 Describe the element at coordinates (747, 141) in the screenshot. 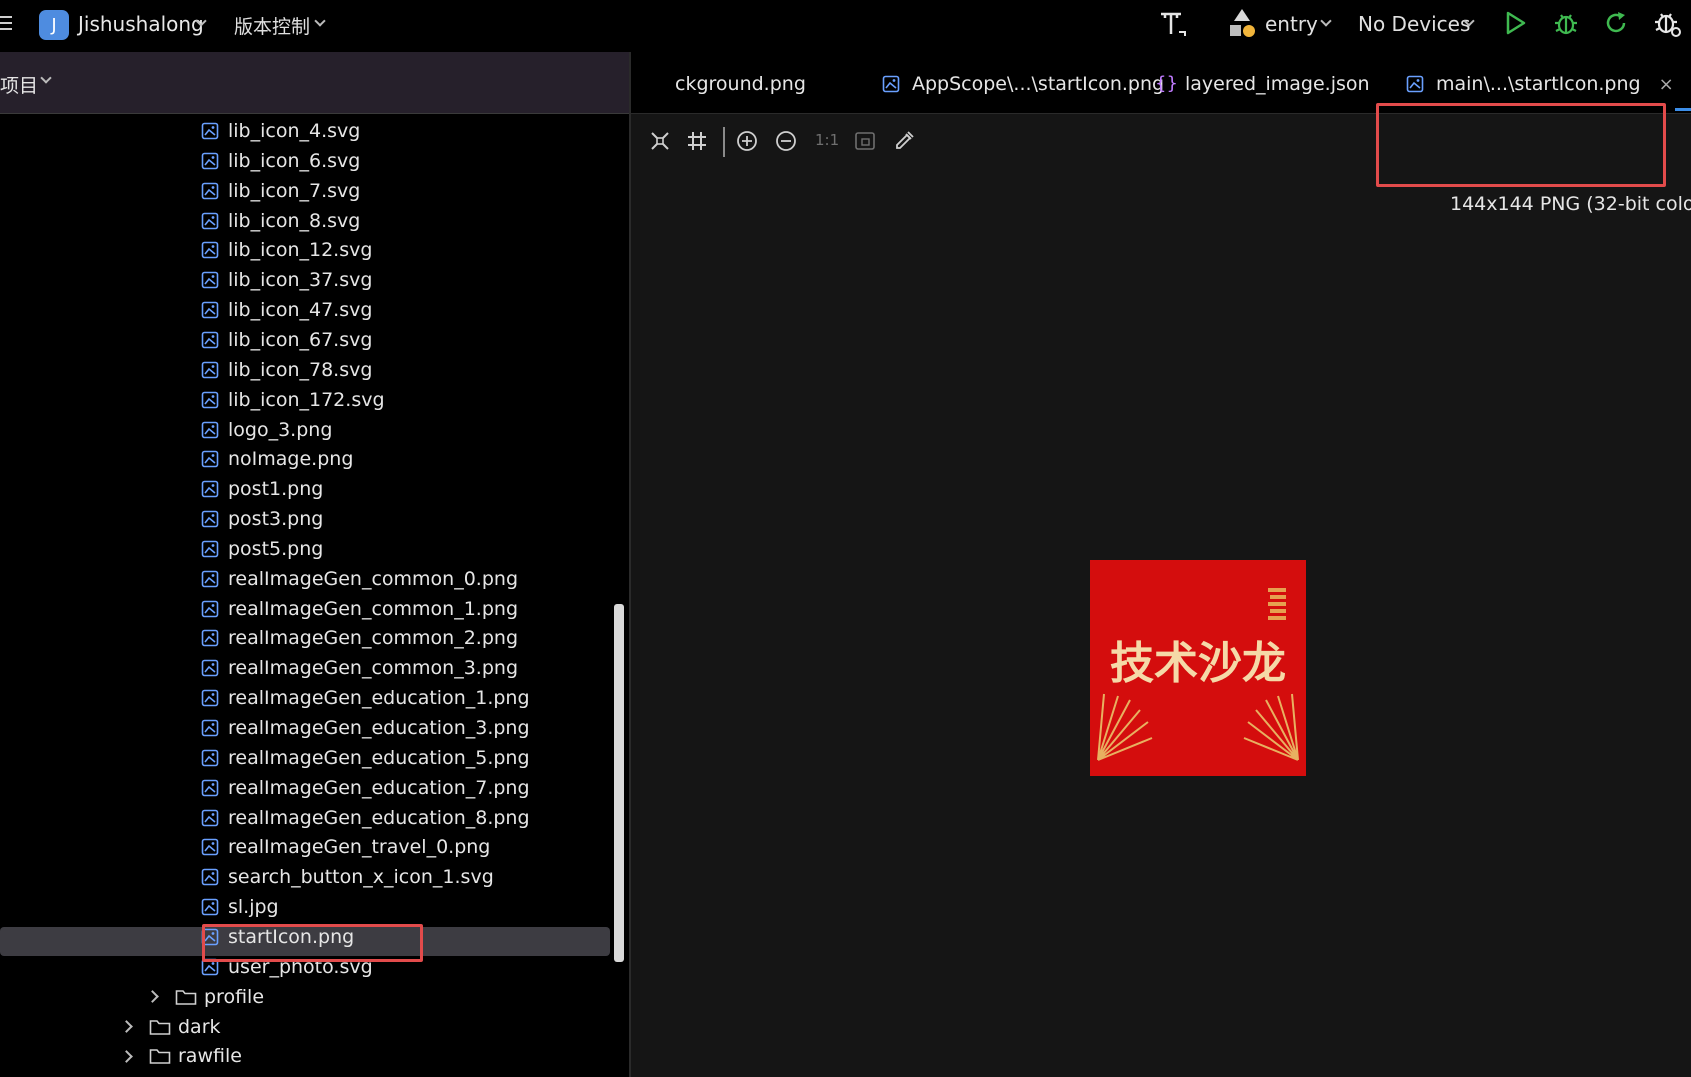

I see `zoom-in-icon` at that location.